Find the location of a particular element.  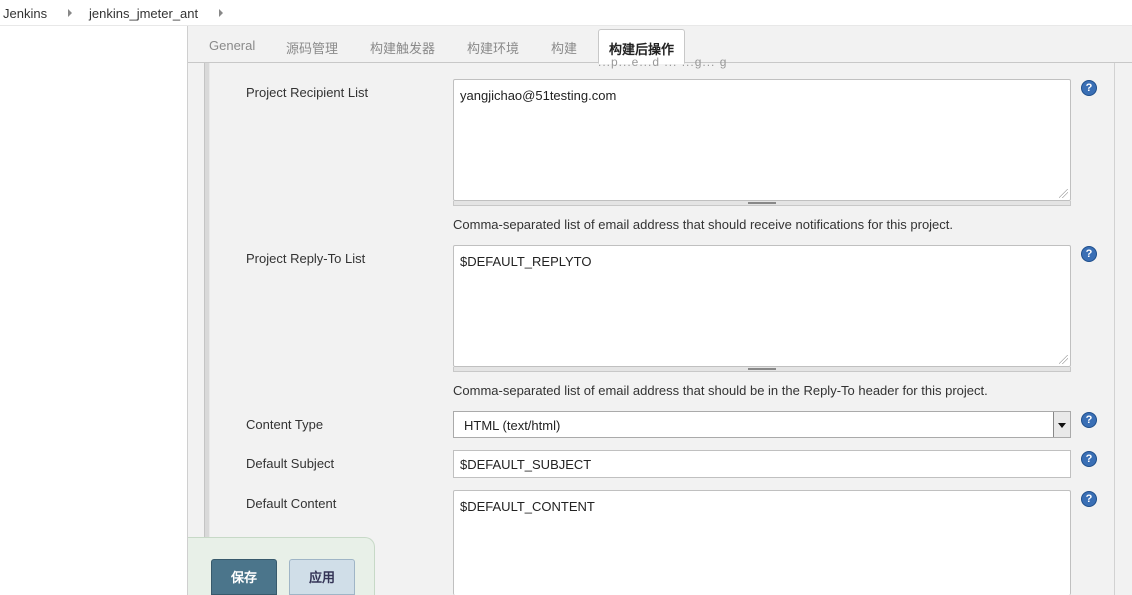

section-rail is located at coordinates (207, 329).